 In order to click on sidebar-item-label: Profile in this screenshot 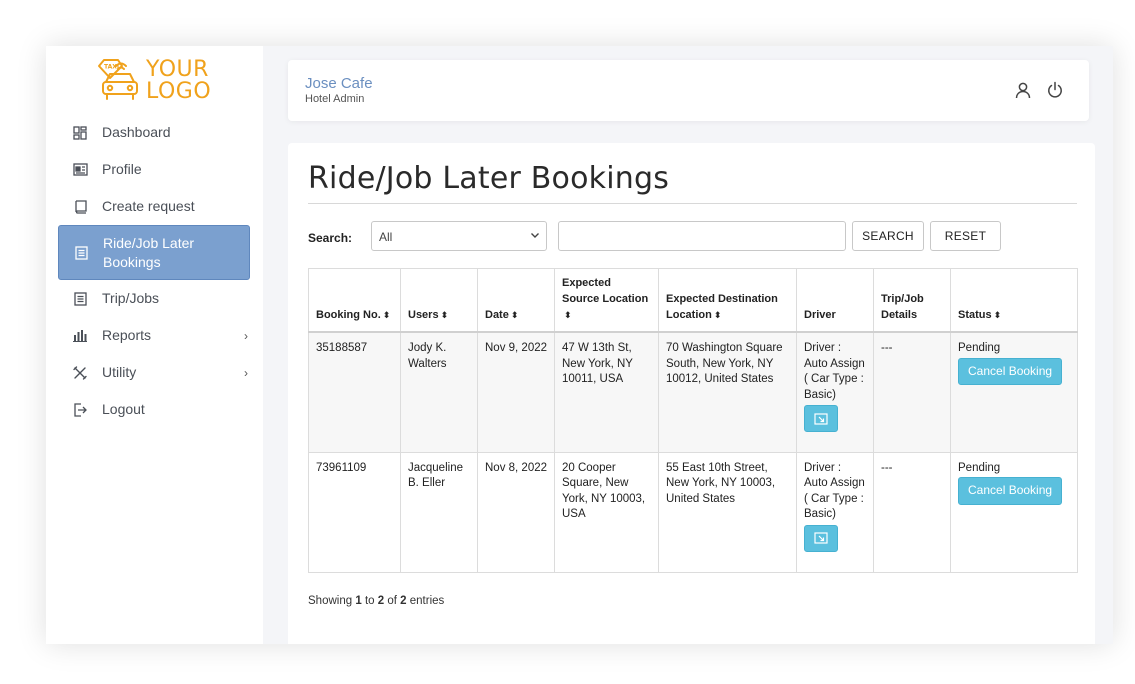, I will do `click(122, 169)`.